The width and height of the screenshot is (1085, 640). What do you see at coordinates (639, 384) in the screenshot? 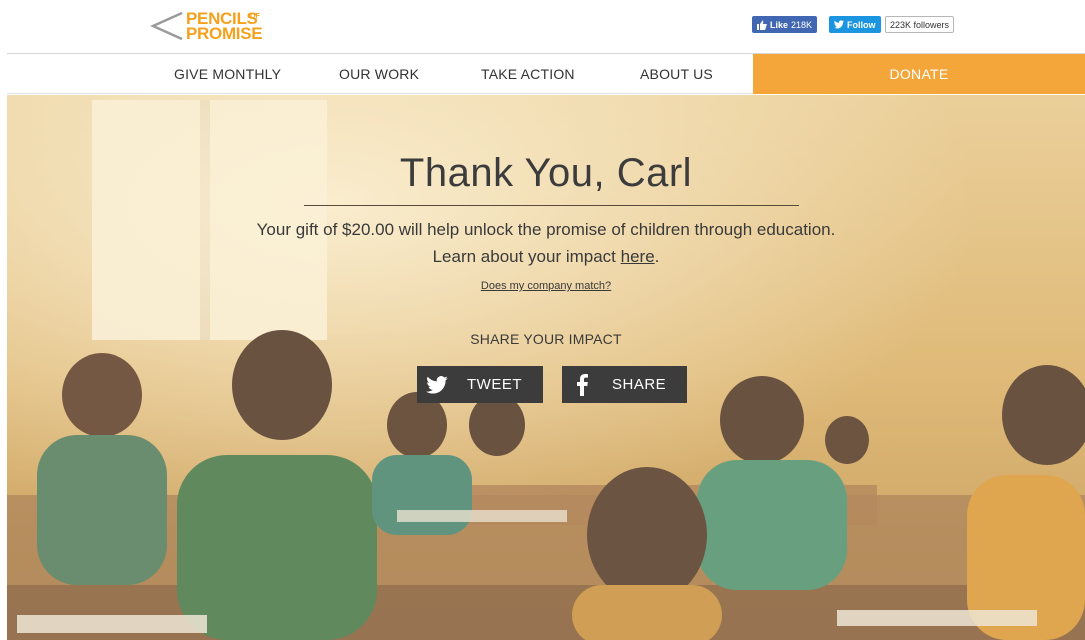
I see `share-label: SHARE` at bounding box center [639, 384].